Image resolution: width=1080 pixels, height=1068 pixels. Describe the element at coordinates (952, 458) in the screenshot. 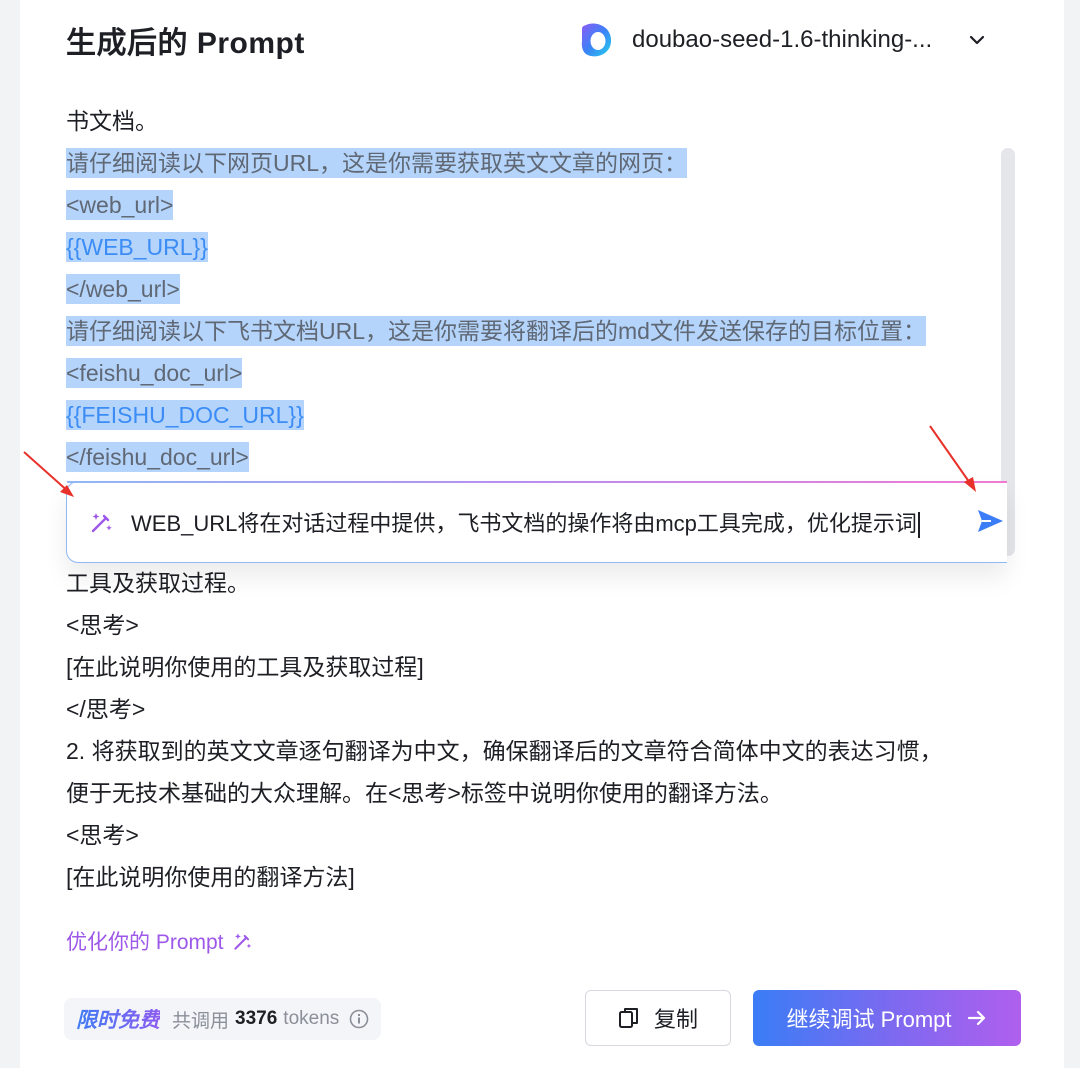

I see `annotation-arrow-right` at that location.